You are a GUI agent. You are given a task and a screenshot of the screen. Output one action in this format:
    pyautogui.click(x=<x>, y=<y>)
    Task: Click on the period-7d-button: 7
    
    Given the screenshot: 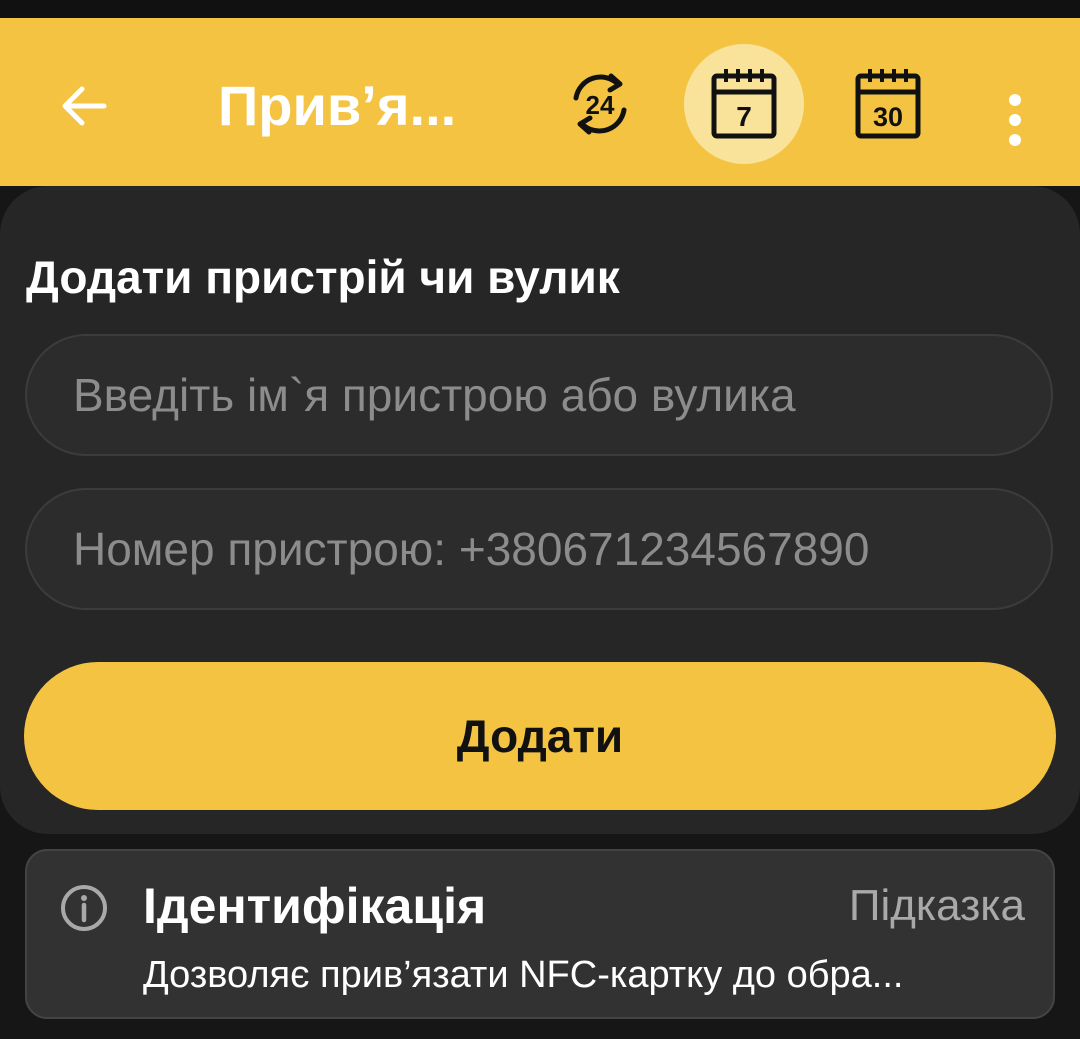 What is the action you would take?
    pyautogui.click(x=744, y=104)
    